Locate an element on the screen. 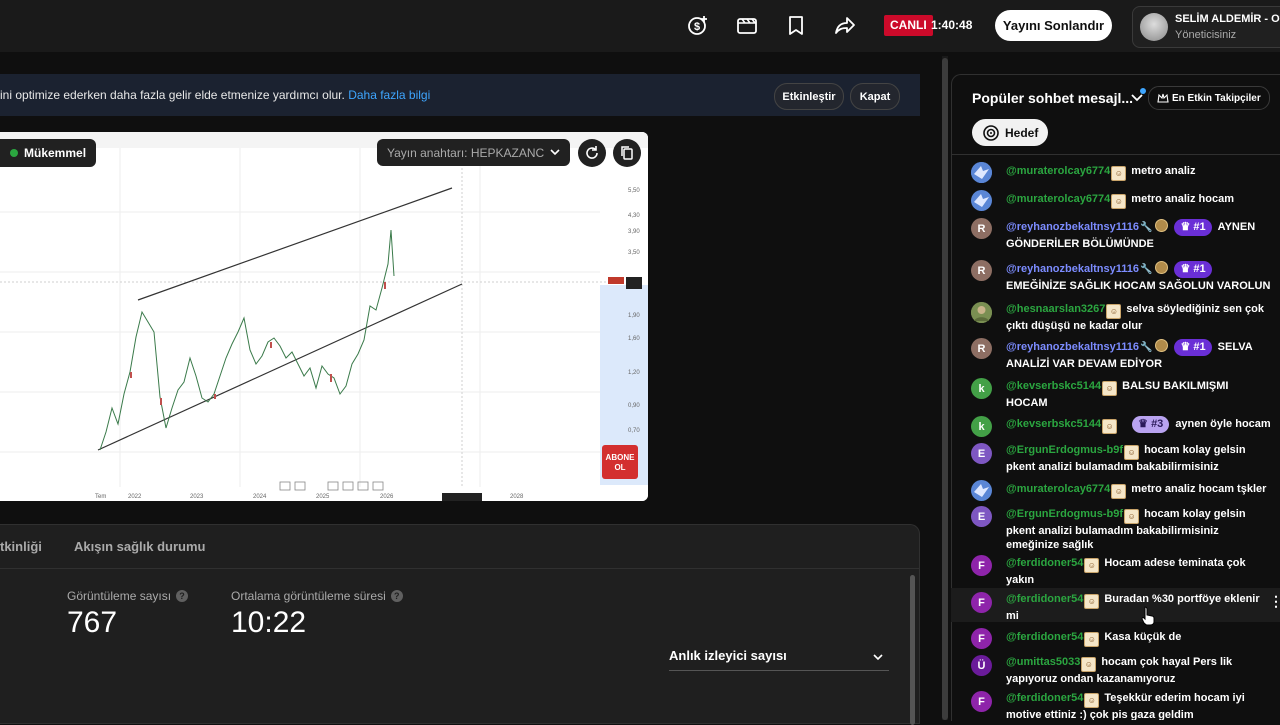 The width and height of the screenshot is (1280, 725). refresh-button is located at coordinates (592, 153).